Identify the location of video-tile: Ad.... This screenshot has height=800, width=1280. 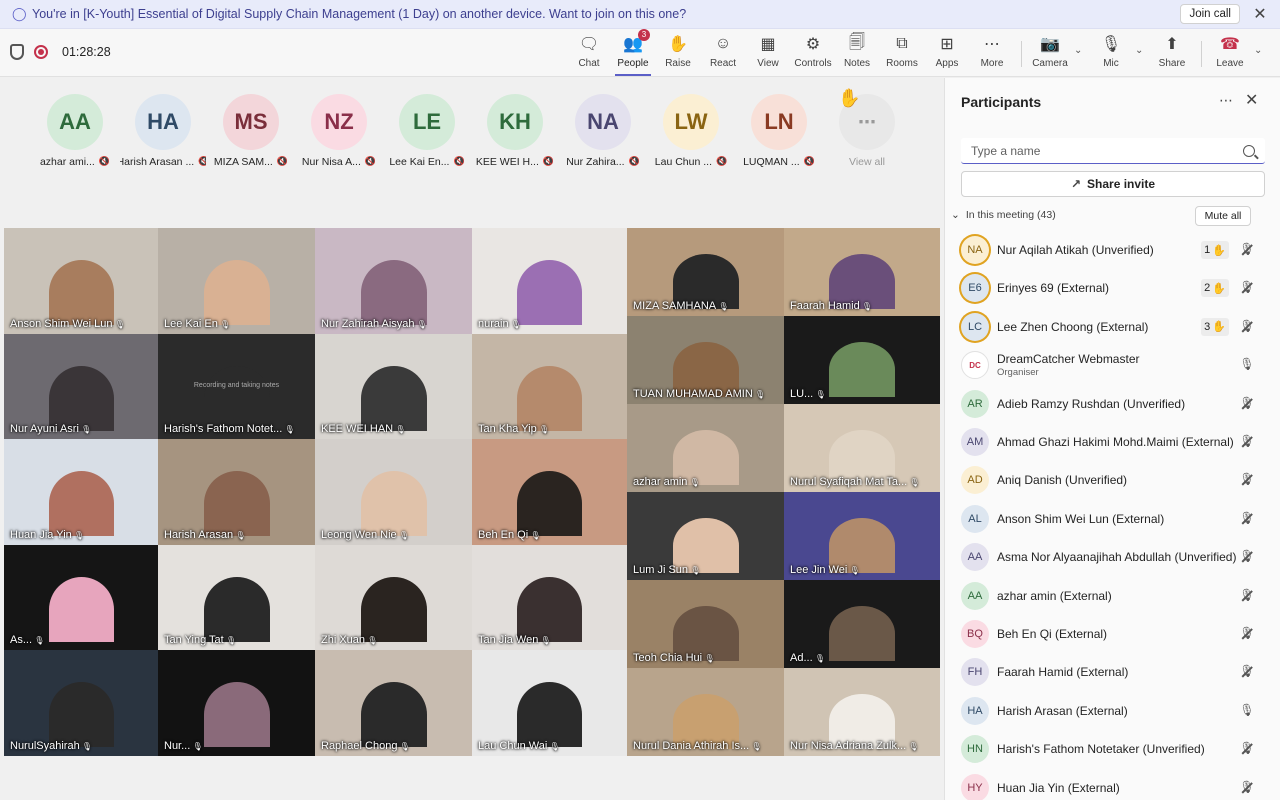
(862, 624).